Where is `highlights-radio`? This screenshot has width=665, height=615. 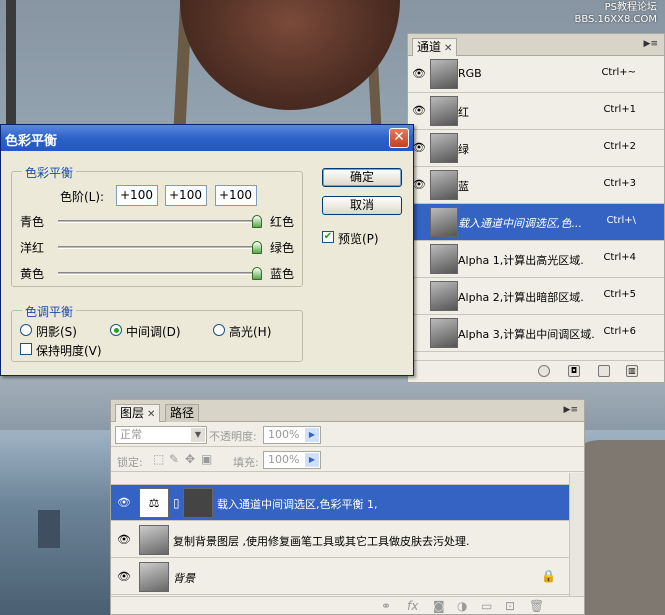
highlights-radio is located at coordinates (219, 330).